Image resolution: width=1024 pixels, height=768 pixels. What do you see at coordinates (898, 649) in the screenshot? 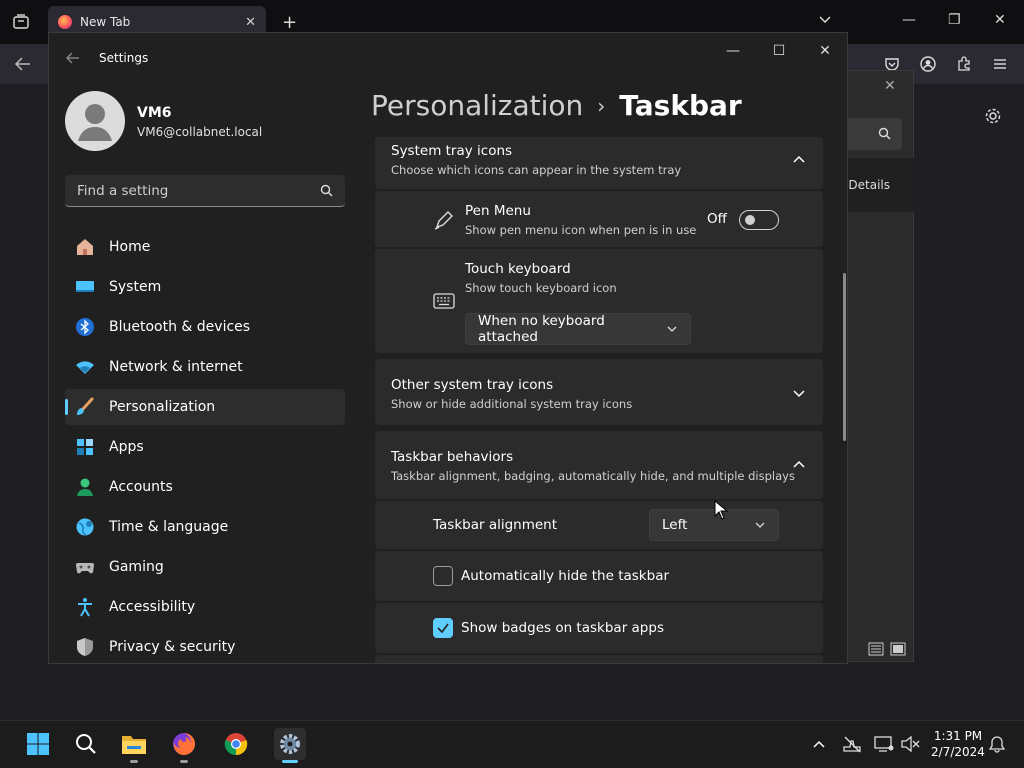
I see `tile-view-icon` at bounding box center [898, 649].